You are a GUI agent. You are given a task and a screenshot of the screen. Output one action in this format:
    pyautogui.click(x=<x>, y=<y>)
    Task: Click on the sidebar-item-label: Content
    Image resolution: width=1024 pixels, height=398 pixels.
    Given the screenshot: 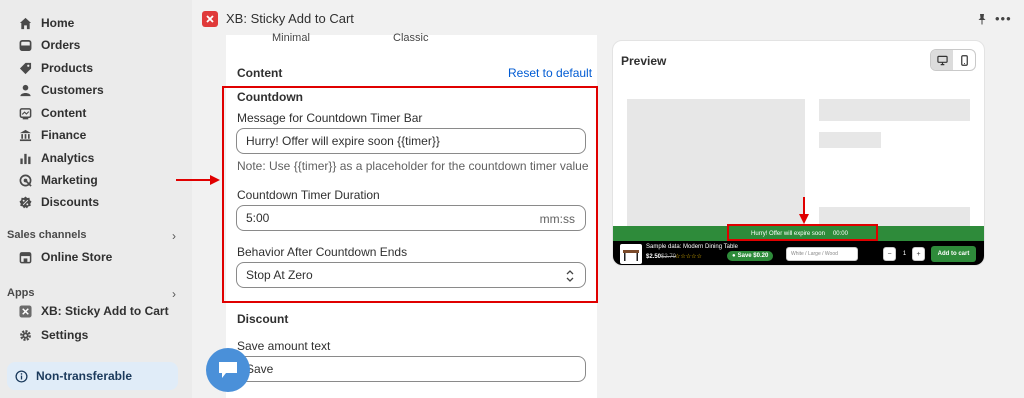 What is the action you would take?
    pyautogui.click(x=64, y=113)
    